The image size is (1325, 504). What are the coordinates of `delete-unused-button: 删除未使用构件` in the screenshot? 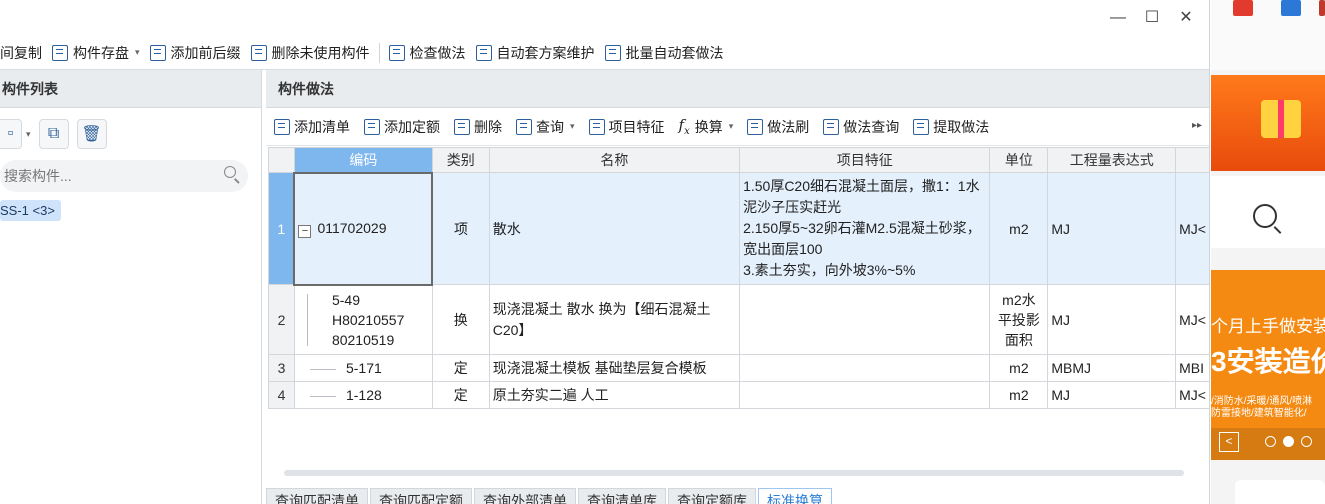 It's located at (310, 53).